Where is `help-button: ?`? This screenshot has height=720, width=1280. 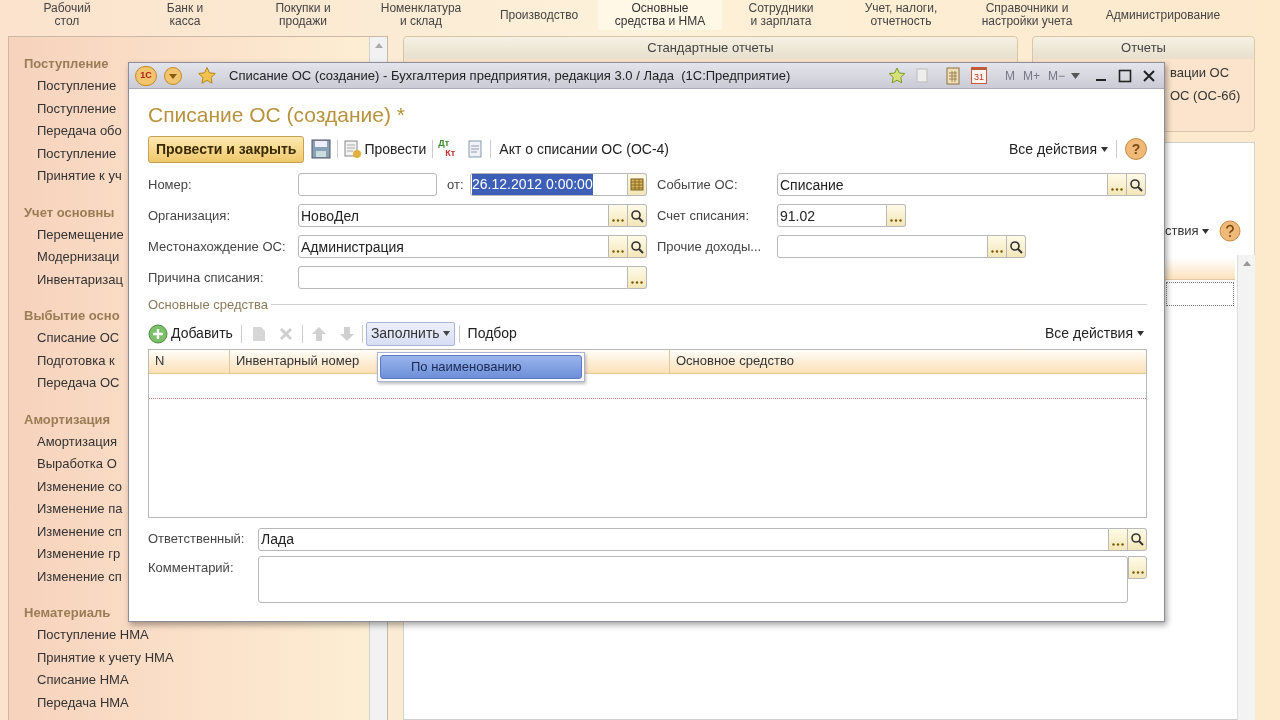
help-button: ? is located at coordinates (1136, 149).